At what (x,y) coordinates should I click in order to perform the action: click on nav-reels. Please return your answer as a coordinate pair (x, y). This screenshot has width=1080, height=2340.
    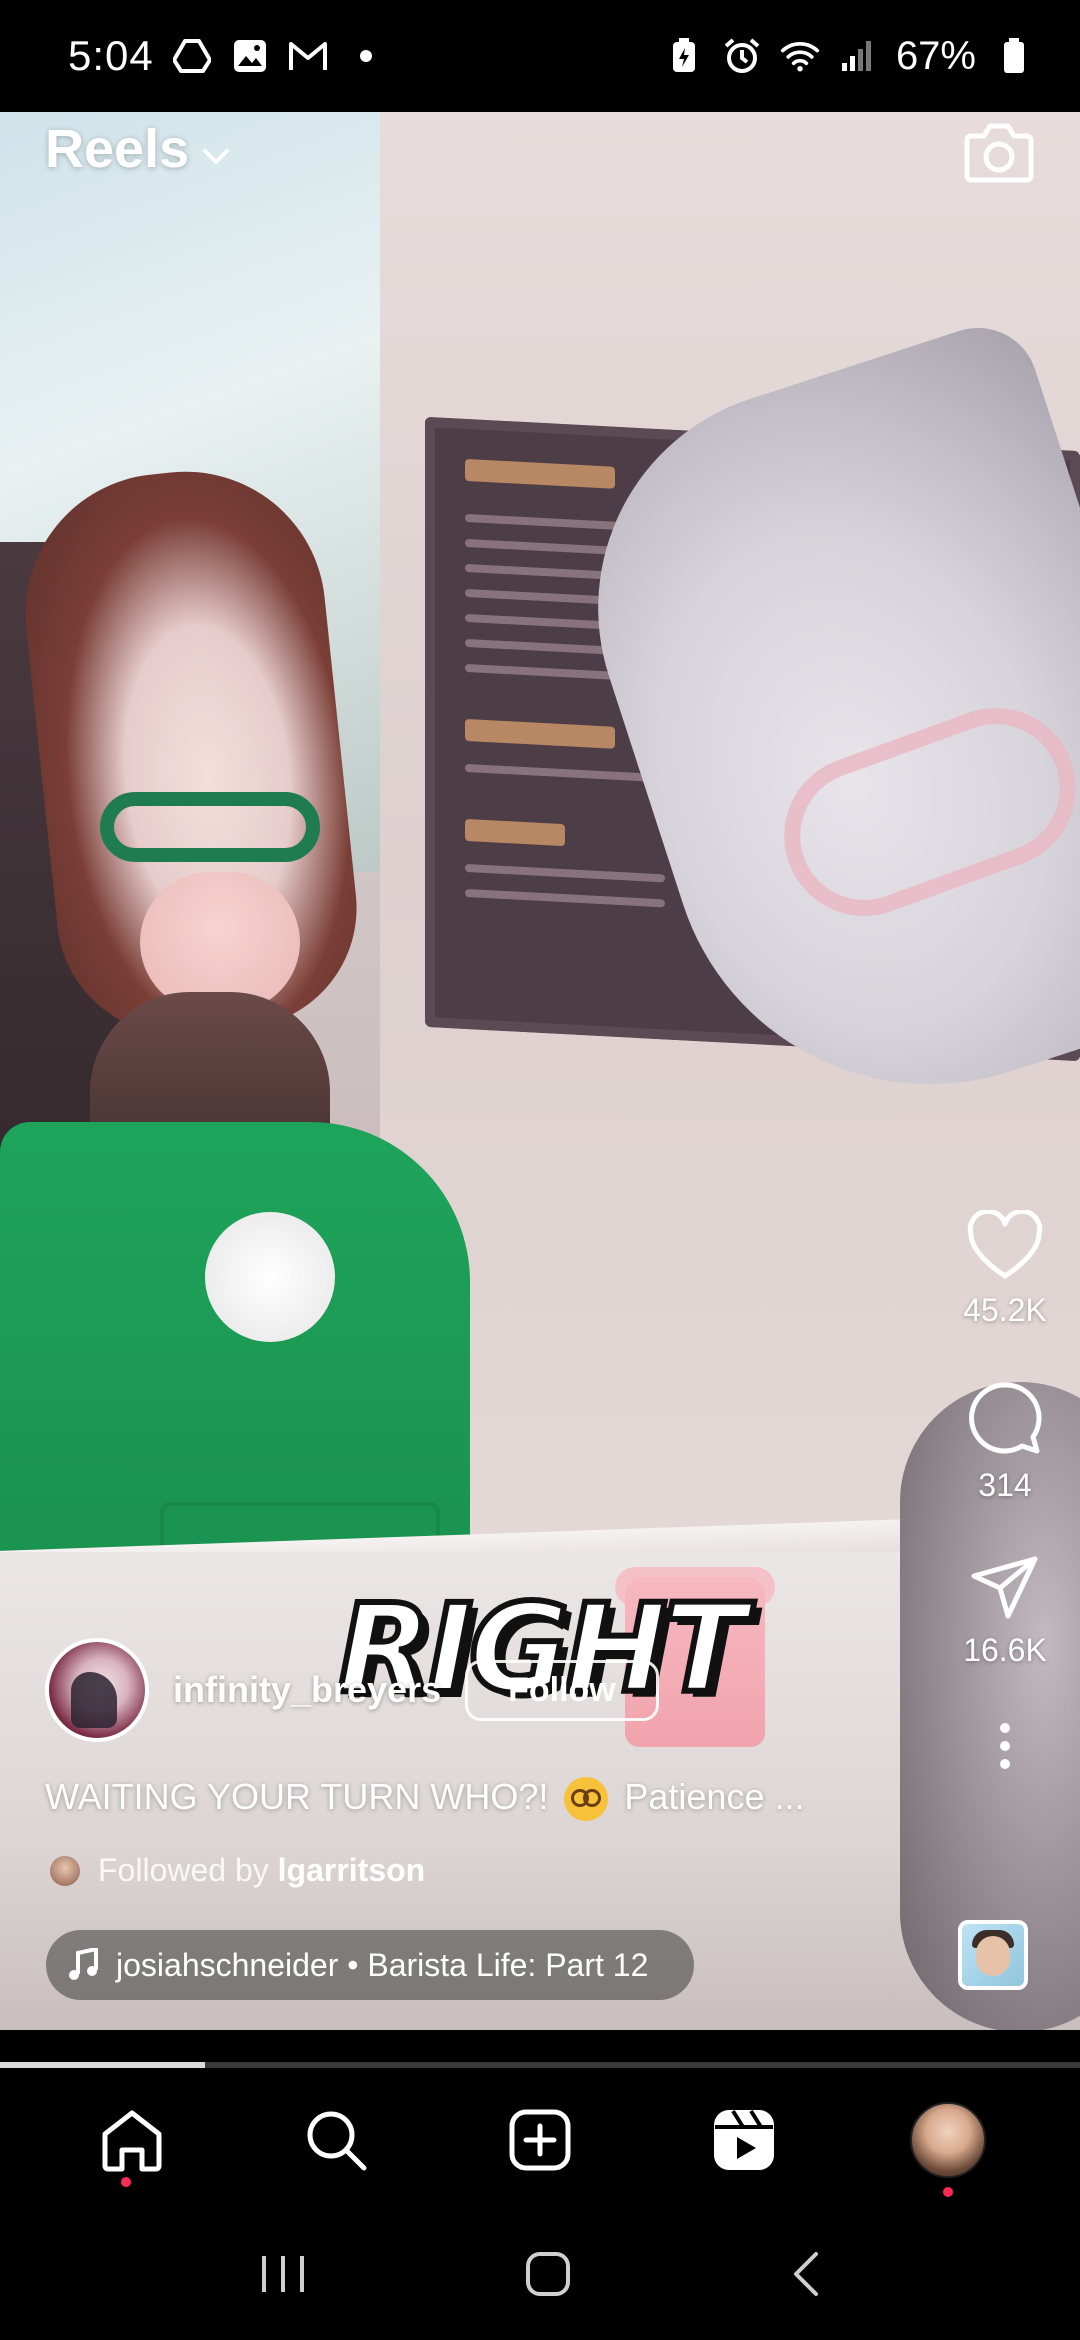
    Looking at the image, I should click on (744, 2140).